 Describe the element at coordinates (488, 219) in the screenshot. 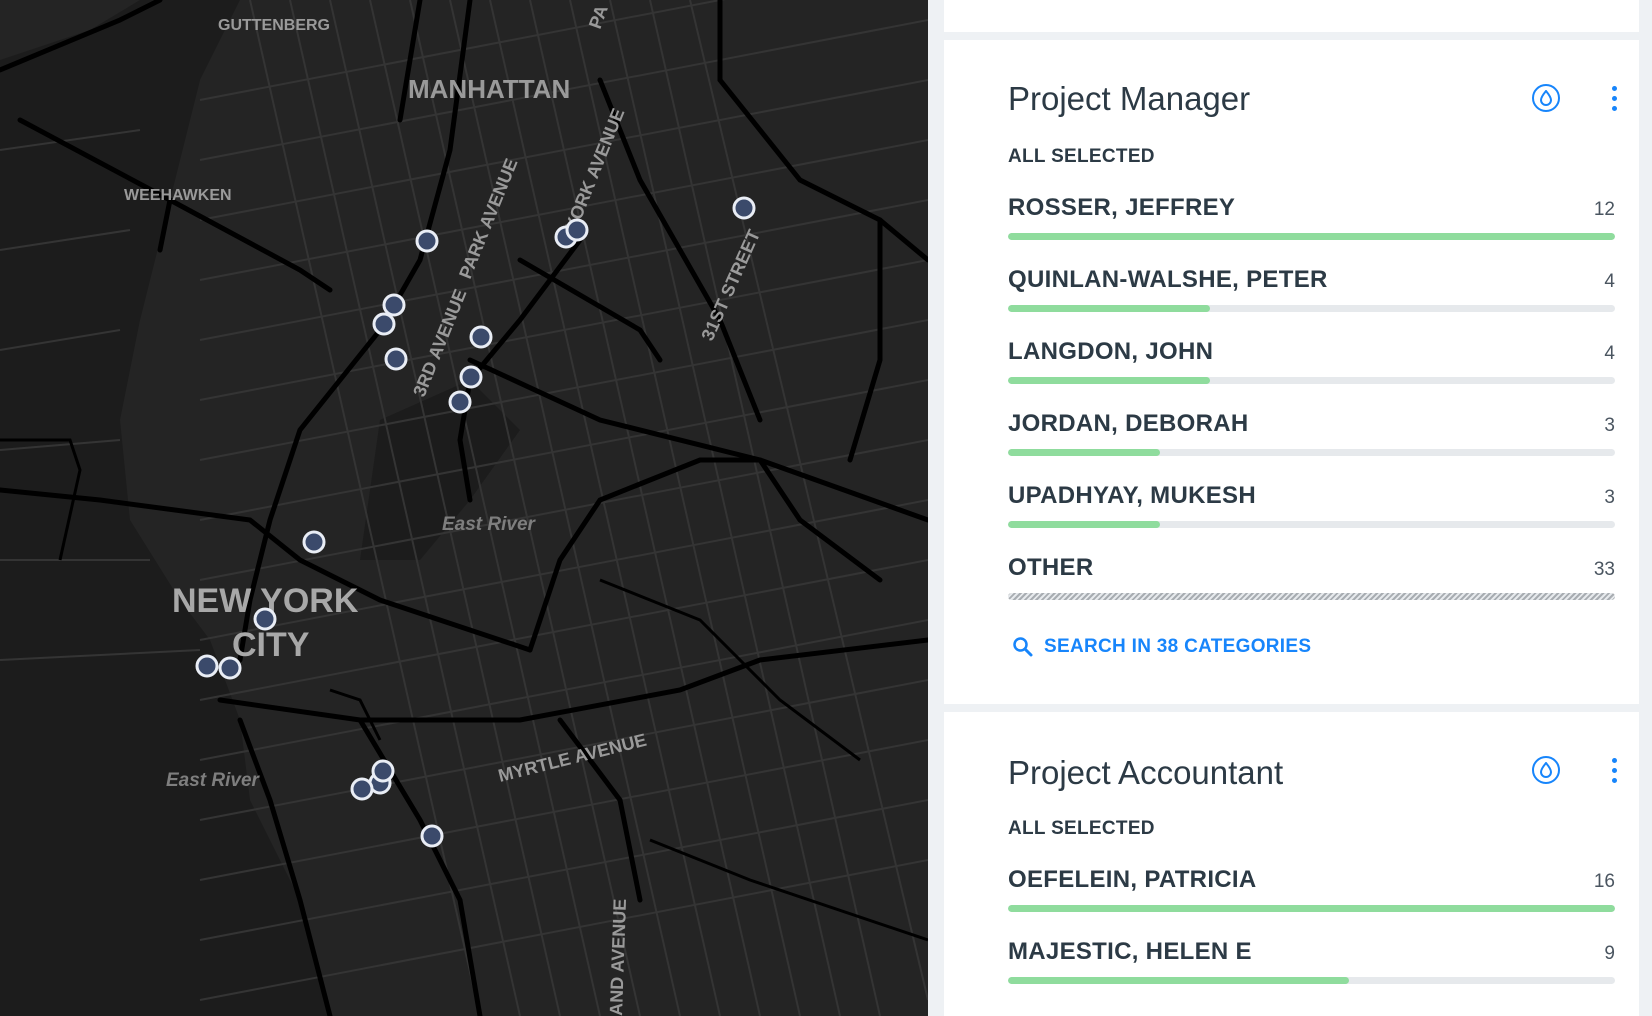

I see `map-label-park-avenue: PARK AVENUE` at that location.